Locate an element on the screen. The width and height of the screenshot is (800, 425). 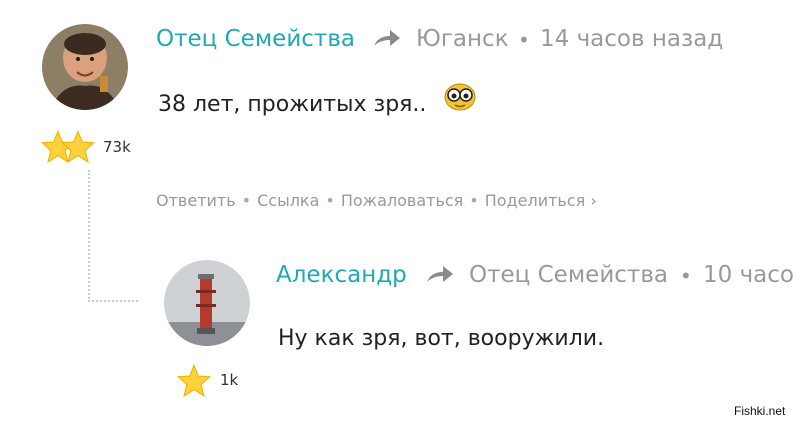
rating-value: 1k is located at coordinates (229, 380).